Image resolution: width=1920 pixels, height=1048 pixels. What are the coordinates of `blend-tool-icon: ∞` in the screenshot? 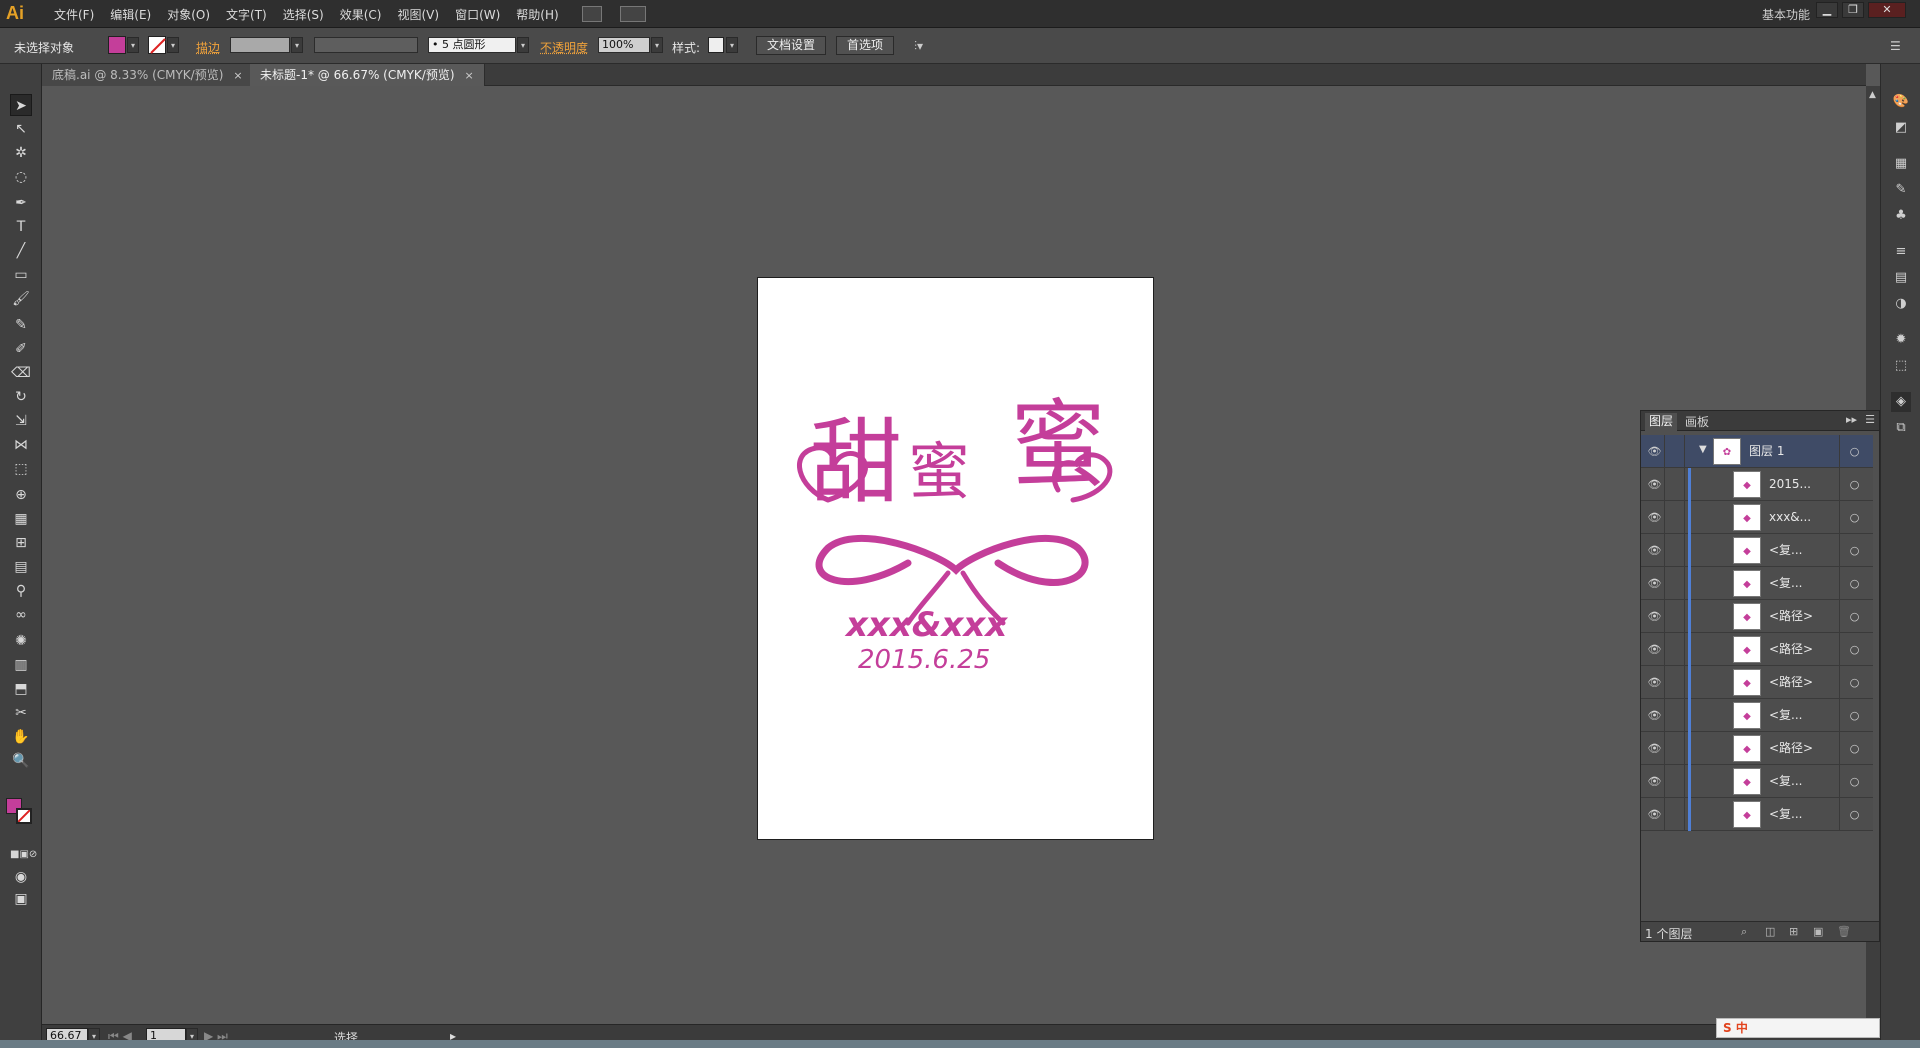 It's located at (21, 615).